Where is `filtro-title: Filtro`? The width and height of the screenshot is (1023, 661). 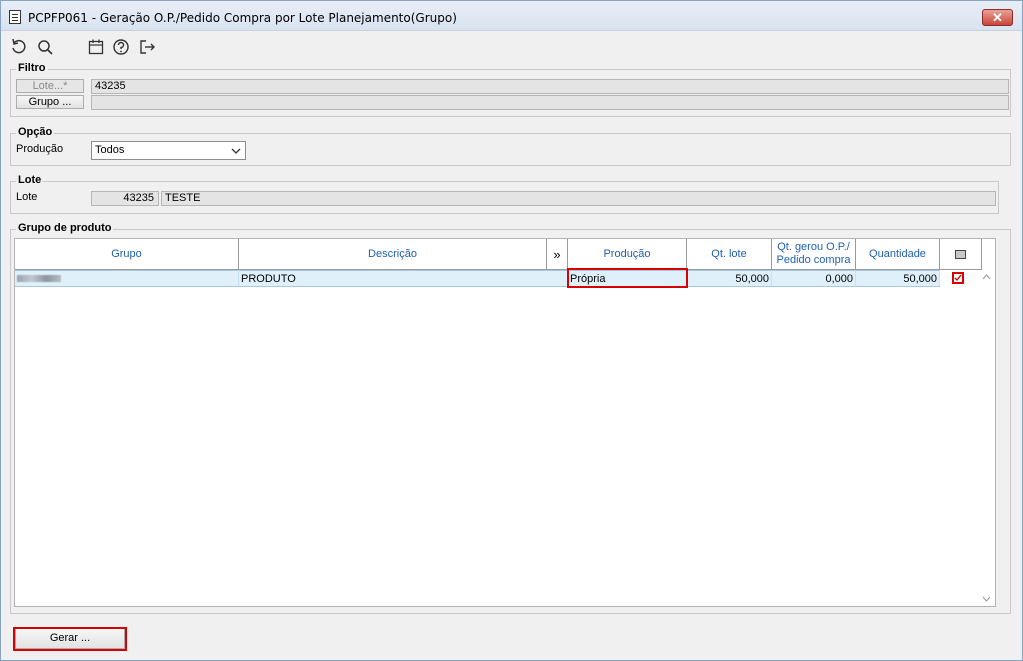
filtro-title: Filtro is located at coordinates (32, 68).